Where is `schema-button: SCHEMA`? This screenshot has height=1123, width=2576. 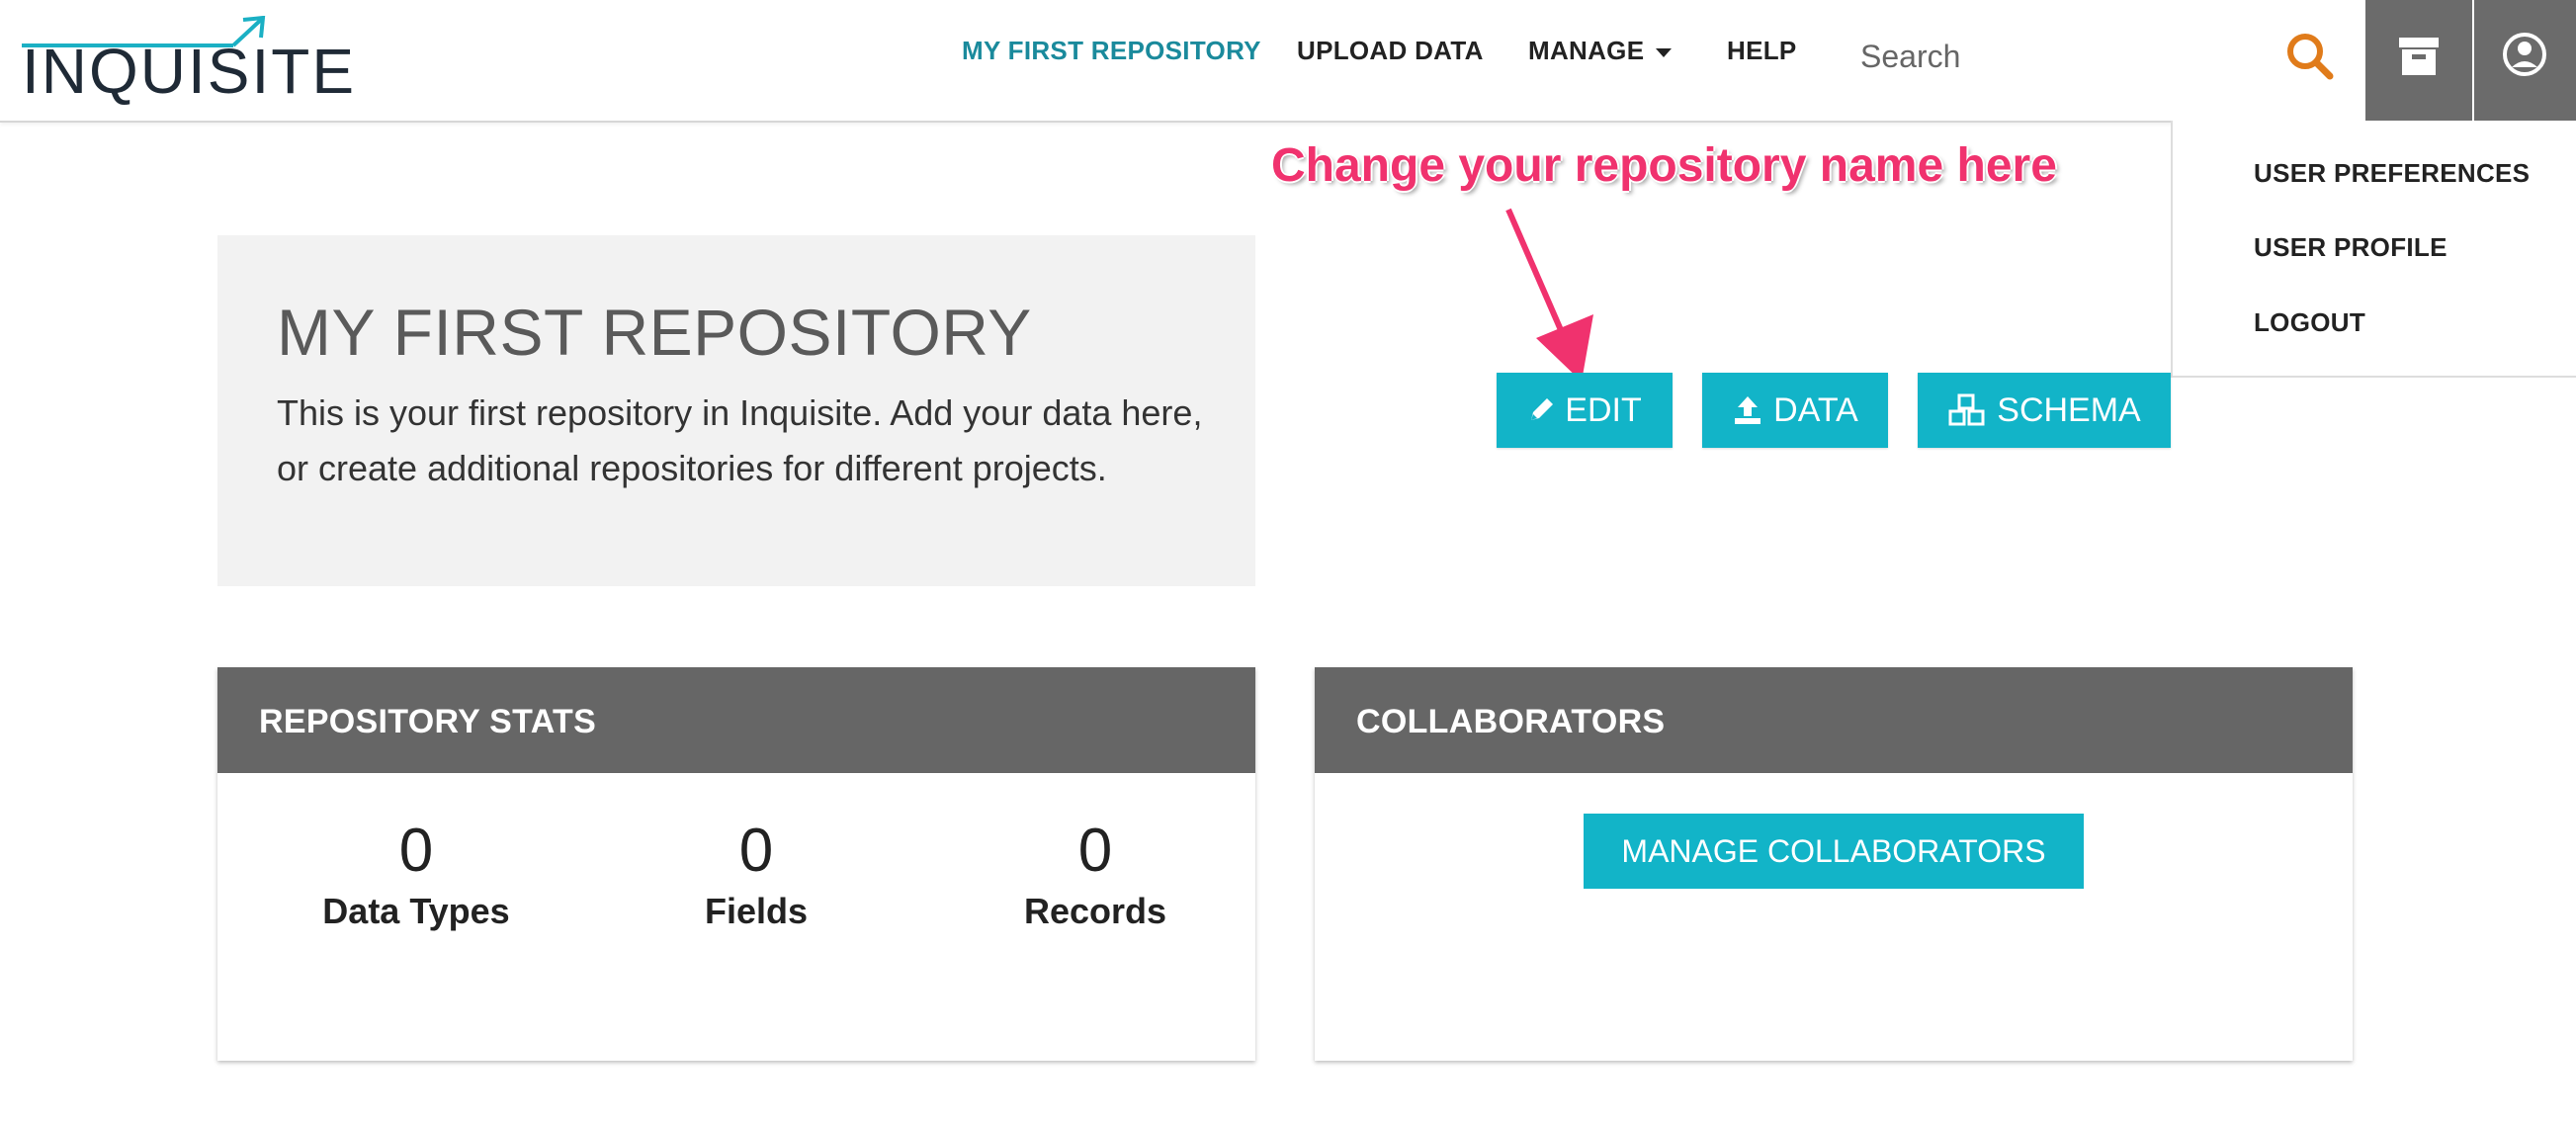 schema-button: SCHEMA is located at coordinates (2045, 410).